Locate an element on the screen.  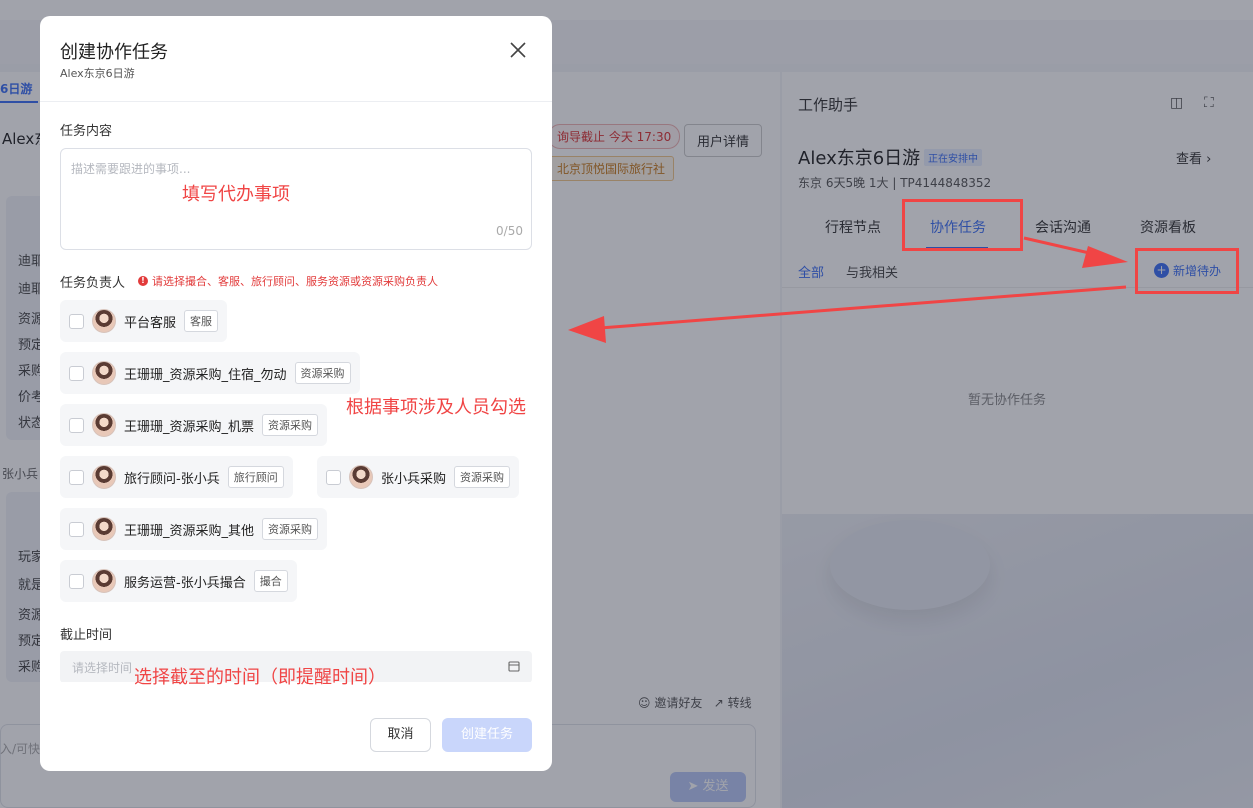
assignee-label: 任务负责人 is located at coordinates (93, 283).